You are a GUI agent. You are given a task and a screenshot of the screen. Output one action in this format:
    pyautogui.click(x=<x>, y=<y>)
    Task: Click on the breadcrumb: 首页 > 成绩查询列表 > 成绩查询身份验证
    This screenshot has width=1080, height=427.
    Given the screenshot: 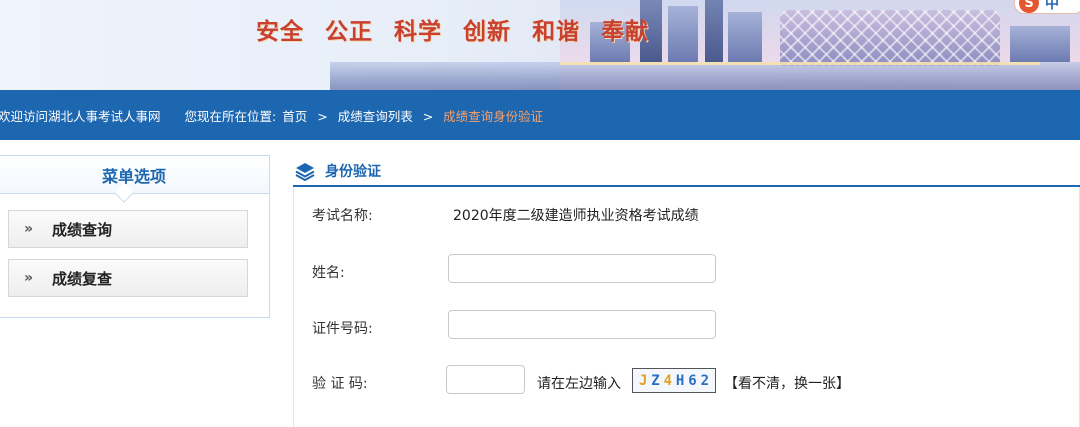 What is the action you would take?
    pyautogui.click(x=412, y=115)
    